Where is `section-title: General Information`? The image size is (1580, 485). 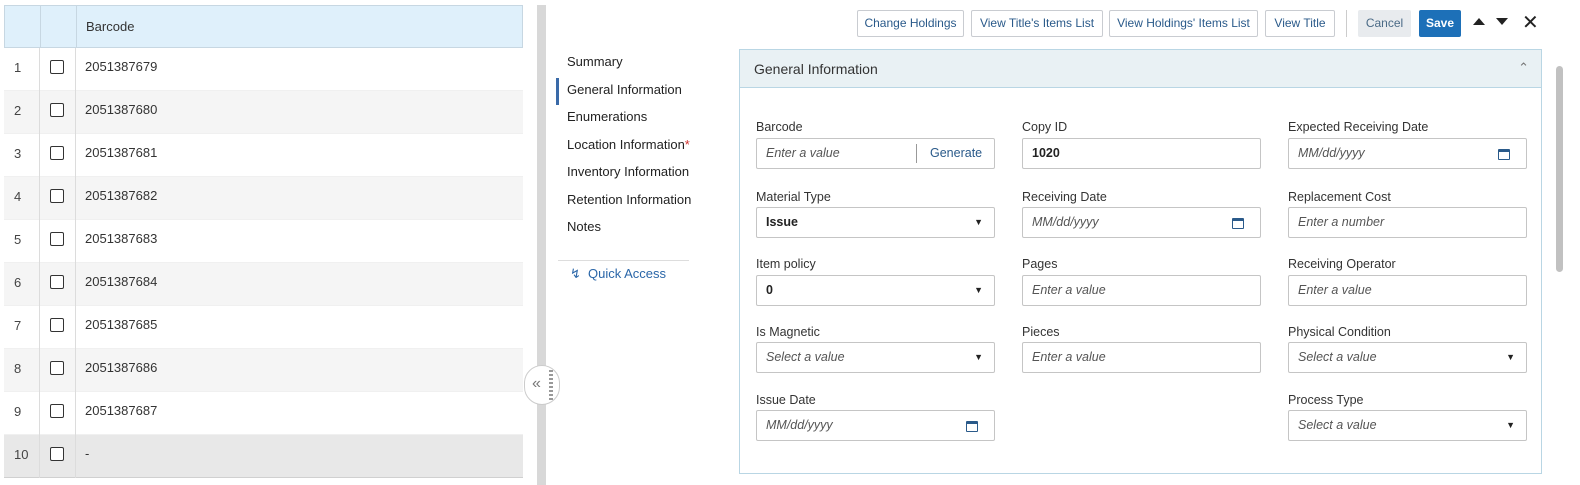
section-title: General Information is located at coordinates (816, 69).